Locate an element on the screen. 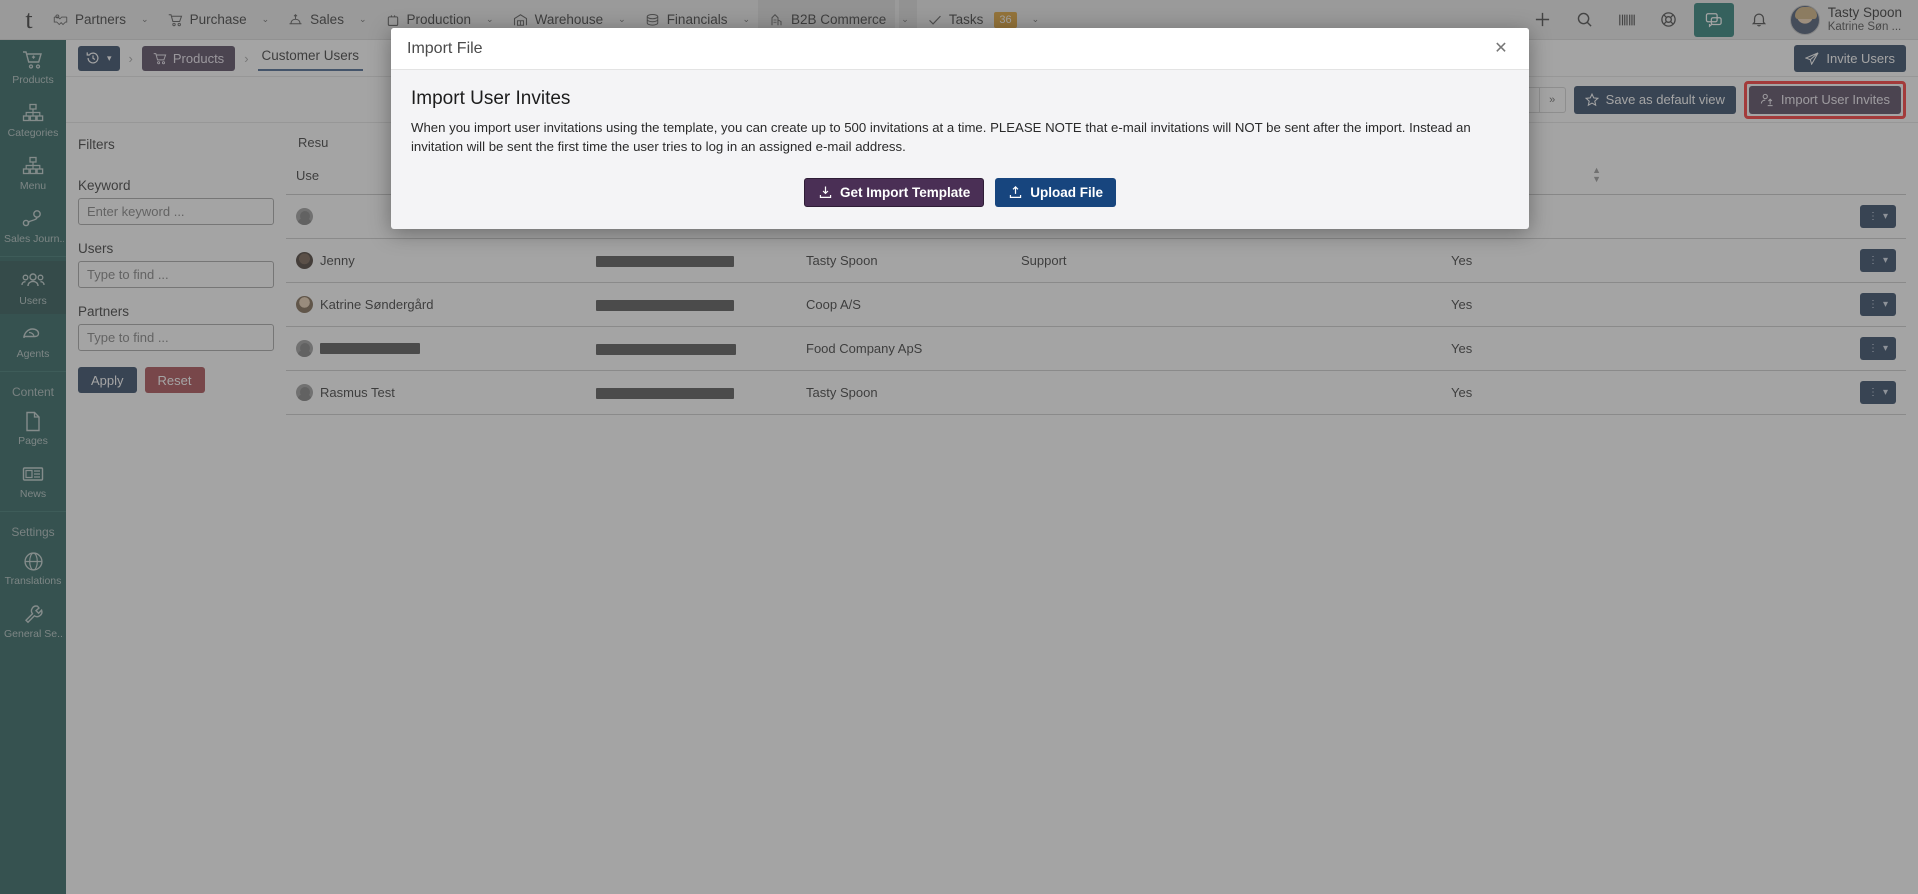 This screenshot has height=894, width=1918. upload-file-button: Upload File is located at coordinates (1056, 193).